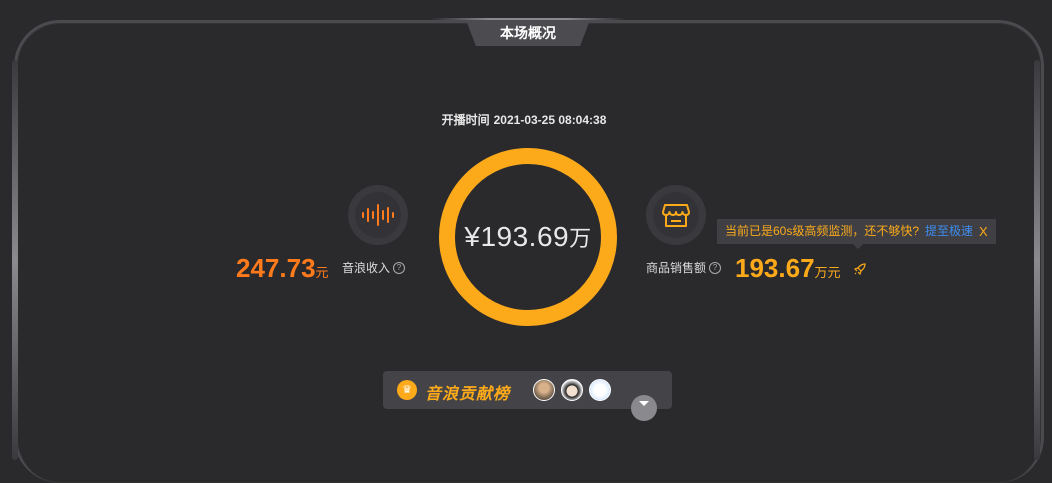  What do you see at coordinates (525, 236) in the screenshot?
I see `total-gmv-amount: 193.69` at bounding box center [525, 236].